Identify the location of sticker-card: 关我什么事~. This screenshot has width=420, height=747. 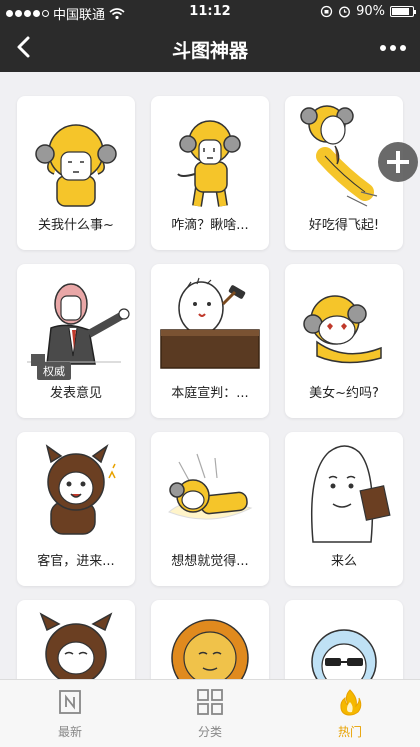
(76, 173).